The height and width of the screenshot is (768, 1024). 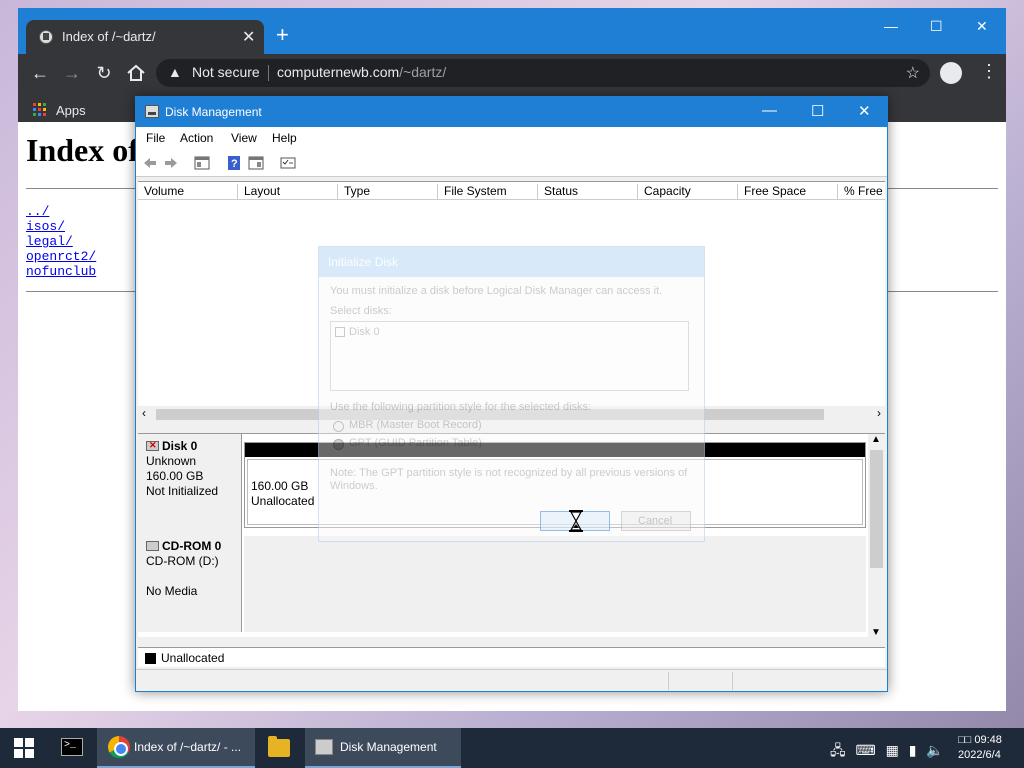 What do you see at coordinates (258, 192) in the screenshot?
I see `col-layout: Layout` at bounding box center [258, 192].